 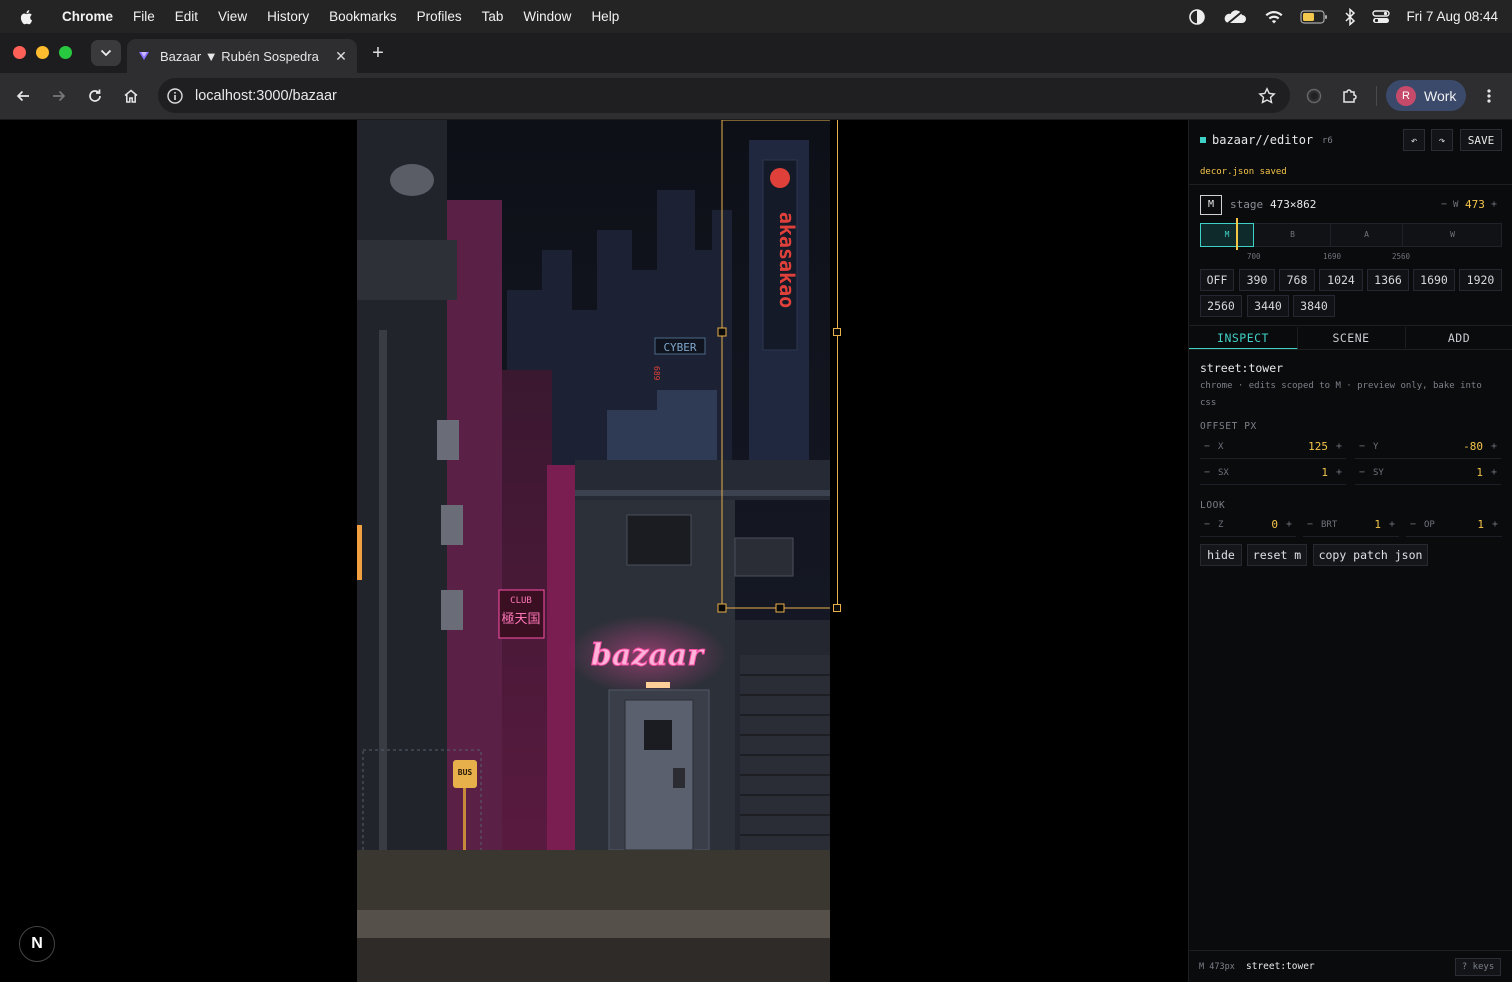 I want to click on hide-button: hide, so click(x=1221, y=555).